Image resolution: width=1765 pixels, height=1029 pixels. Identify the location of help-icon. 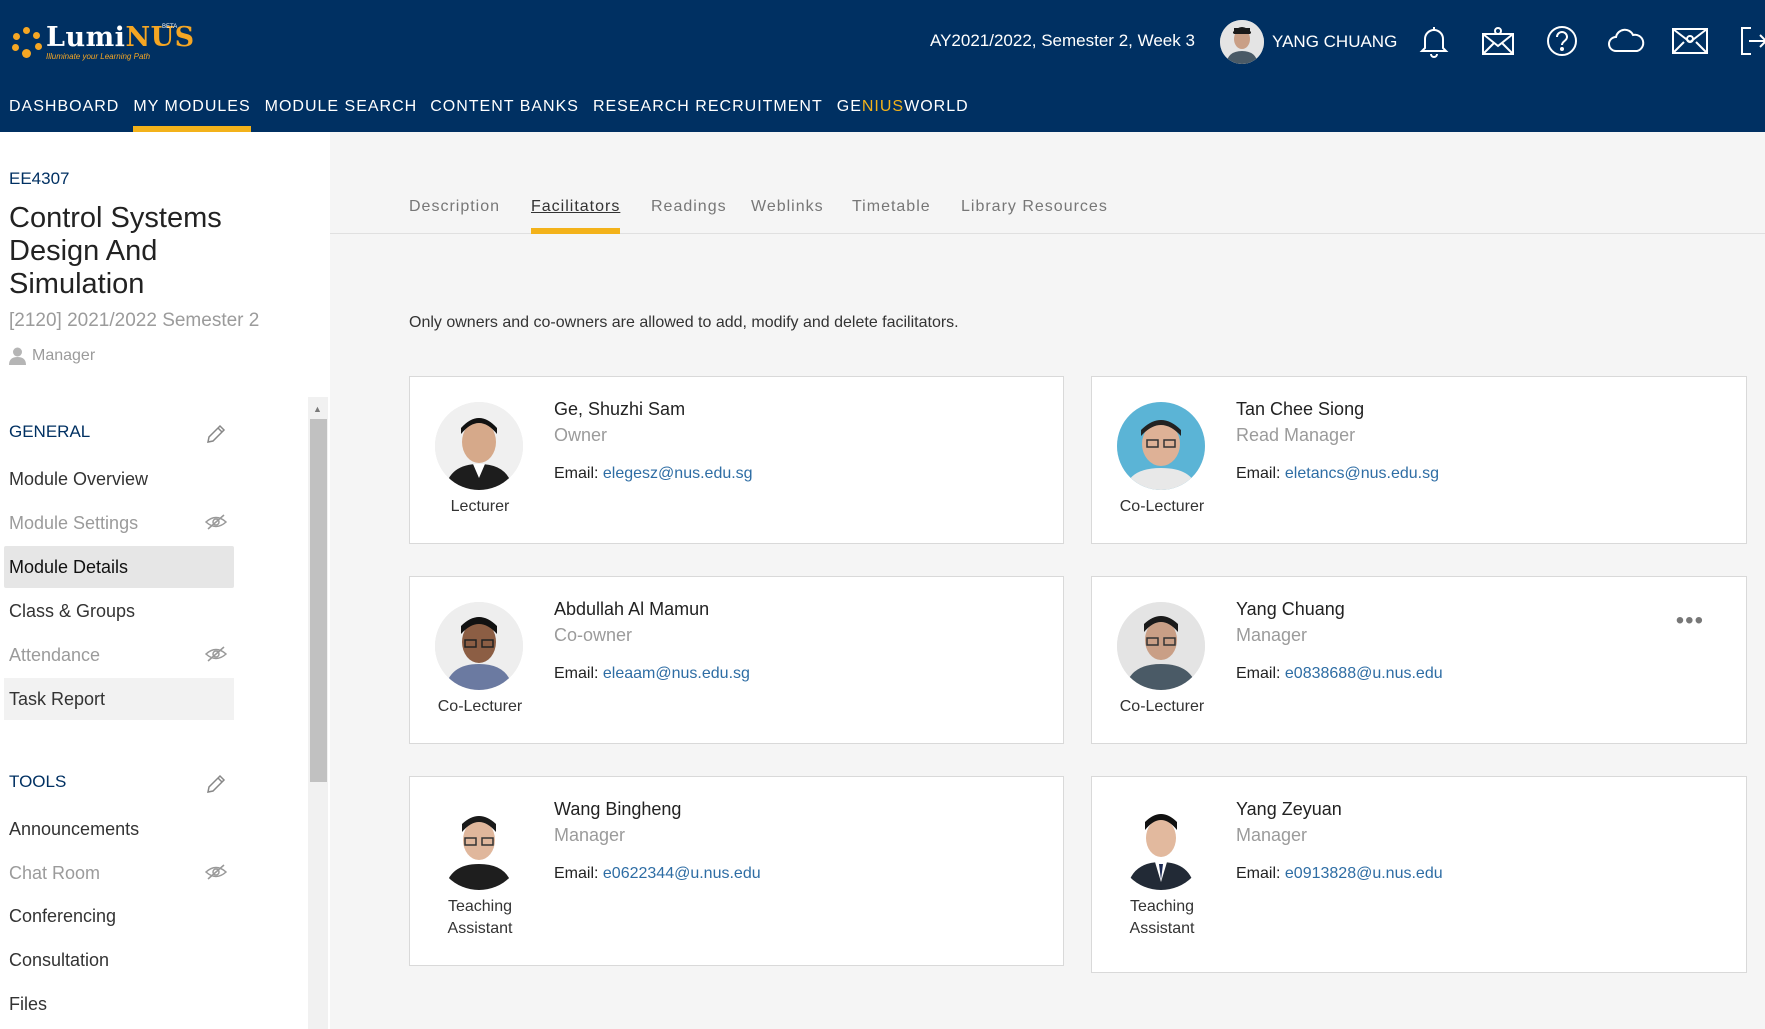
(1562, 41).